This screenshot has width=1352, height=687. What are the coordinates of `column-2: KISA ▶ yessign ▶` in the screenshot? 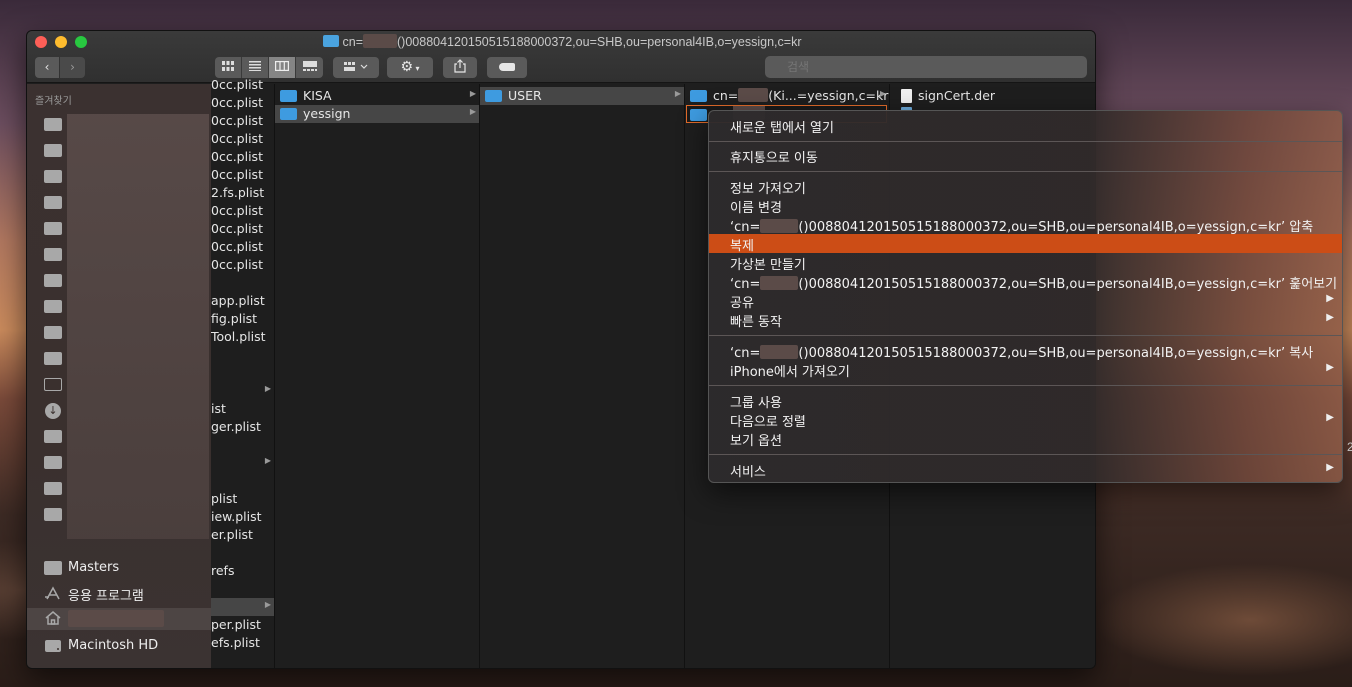 It's located at (377, 376).